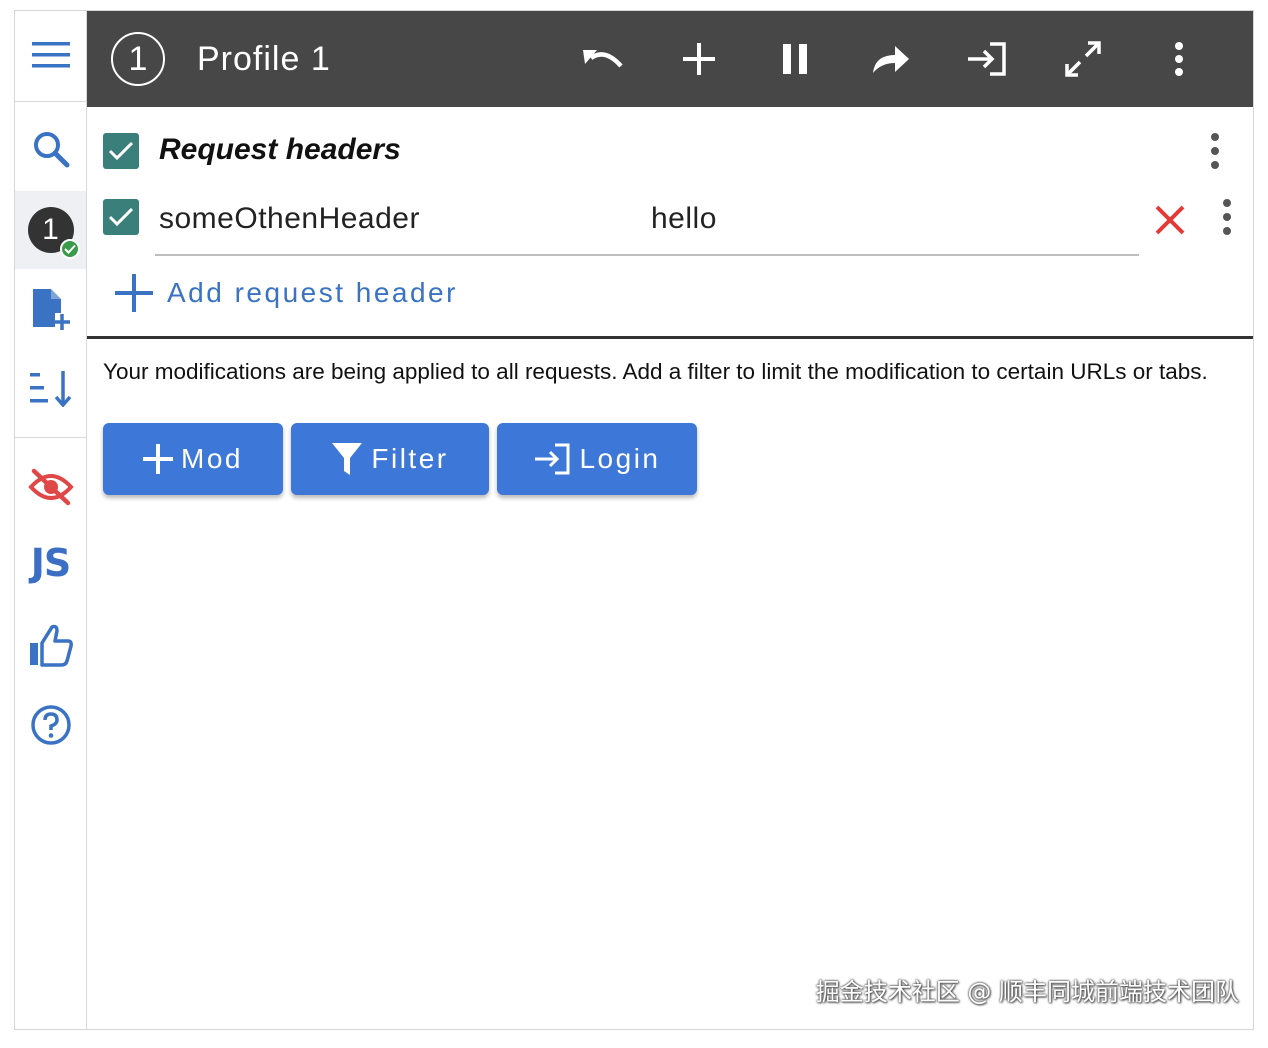 Image resolution: width=1268 pixels, height=1048 pixels. I want to click on profile-title: Profile 1, so click(264, 59).